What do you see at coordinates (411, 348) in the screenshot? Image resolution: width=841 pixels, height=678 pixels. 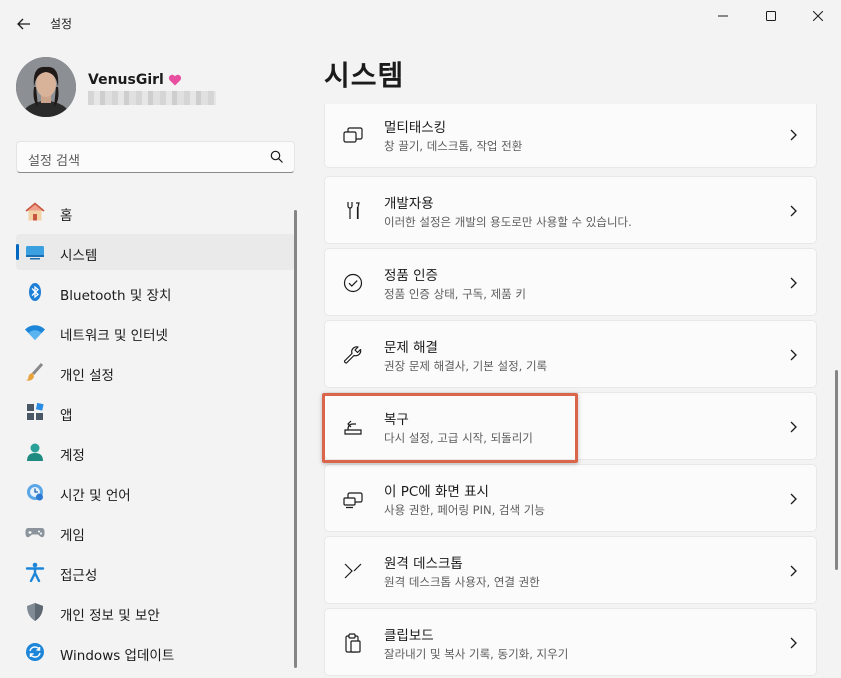 I see `card-title: 문제 해결` at bounding box center [411, 348].